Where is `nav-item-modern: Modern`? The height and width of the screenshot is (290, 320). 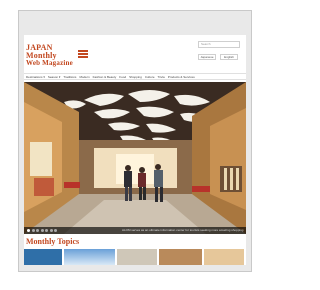
nav-item-modern: Modern is located at coordinates (84, 77).